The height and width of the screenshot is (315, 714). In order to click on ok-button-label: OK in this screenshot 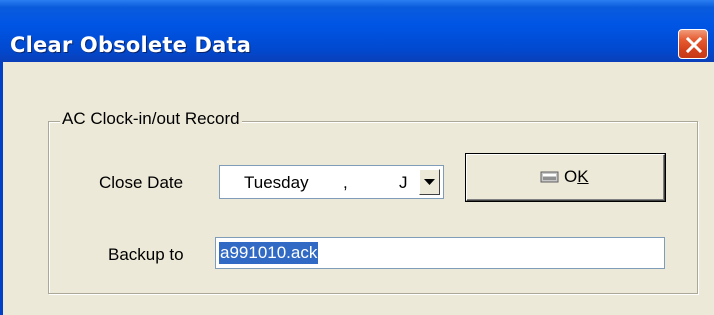, I will do `click(576, 176)`.